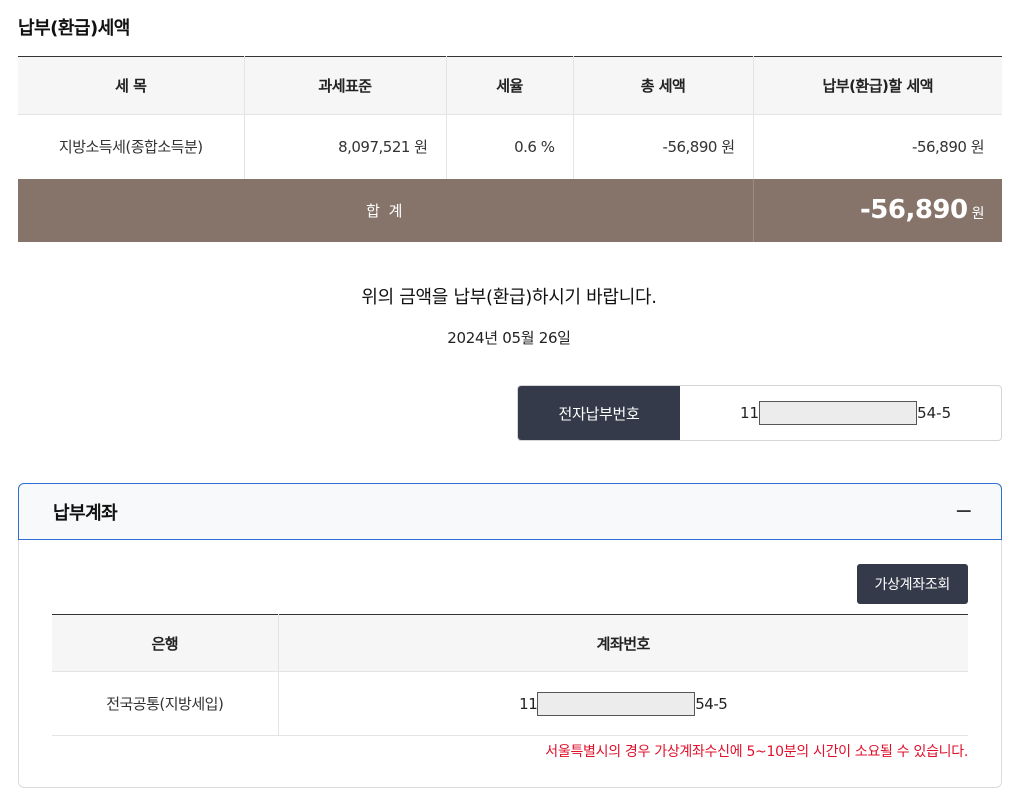 Image resolution: width=1018 pixels, height=806 pixels. Describe the element at coordinates (623, 643) in the screenshot. I see `header-account-number: 계좌번호` at that location.